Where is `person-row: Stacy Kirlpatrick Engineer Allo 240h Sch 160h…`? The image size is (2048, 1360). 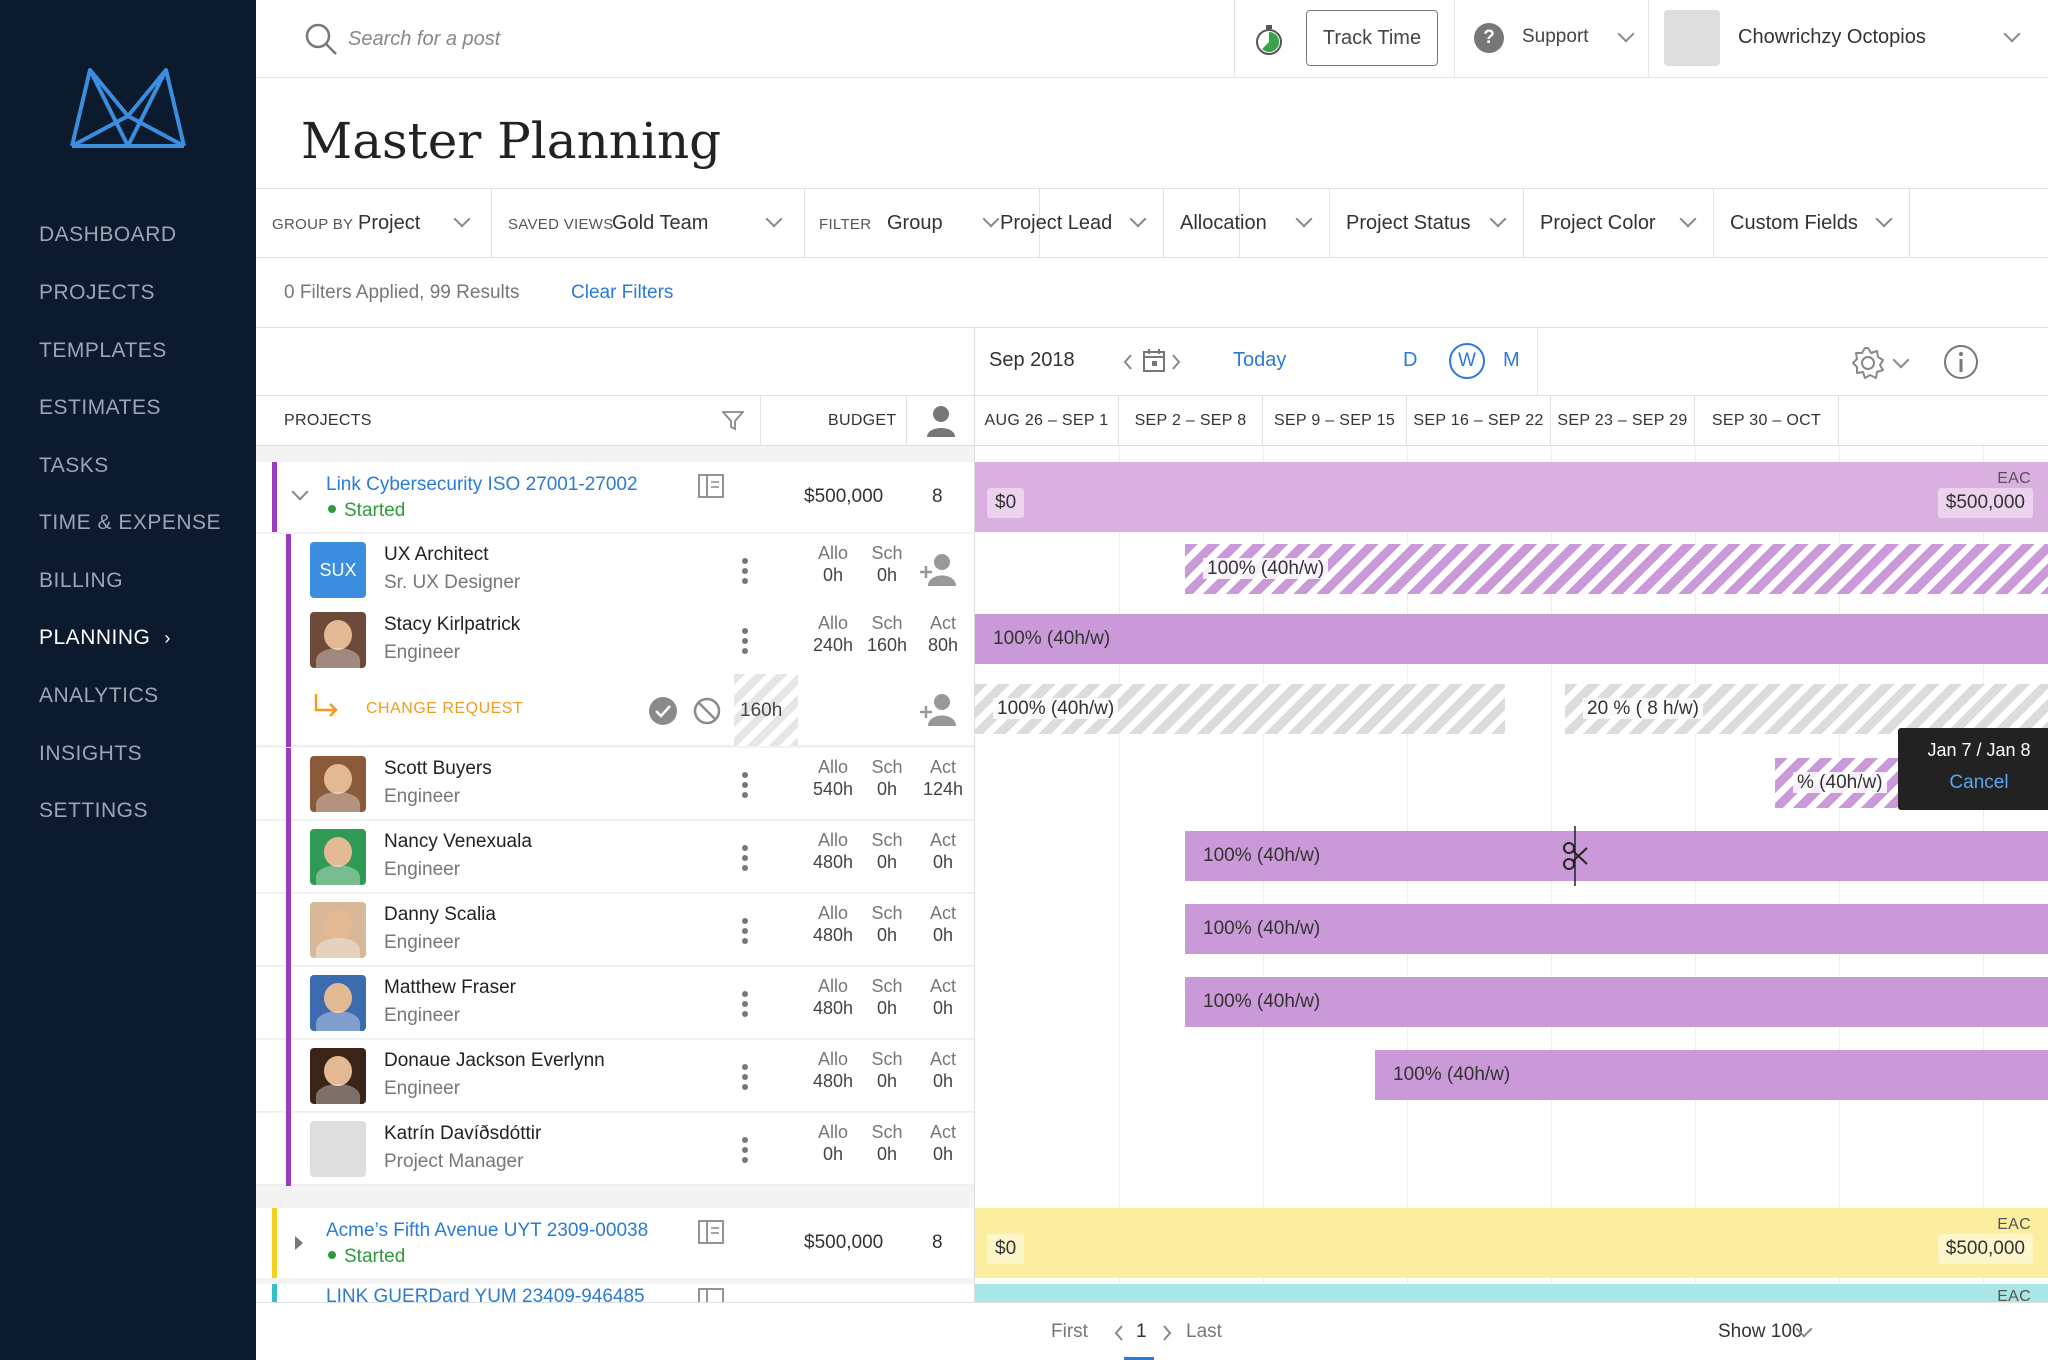
person-row: Stacy Kirlpatrick Engineer Allo 240h Sch 160h… is located at coordinates (615, 640).